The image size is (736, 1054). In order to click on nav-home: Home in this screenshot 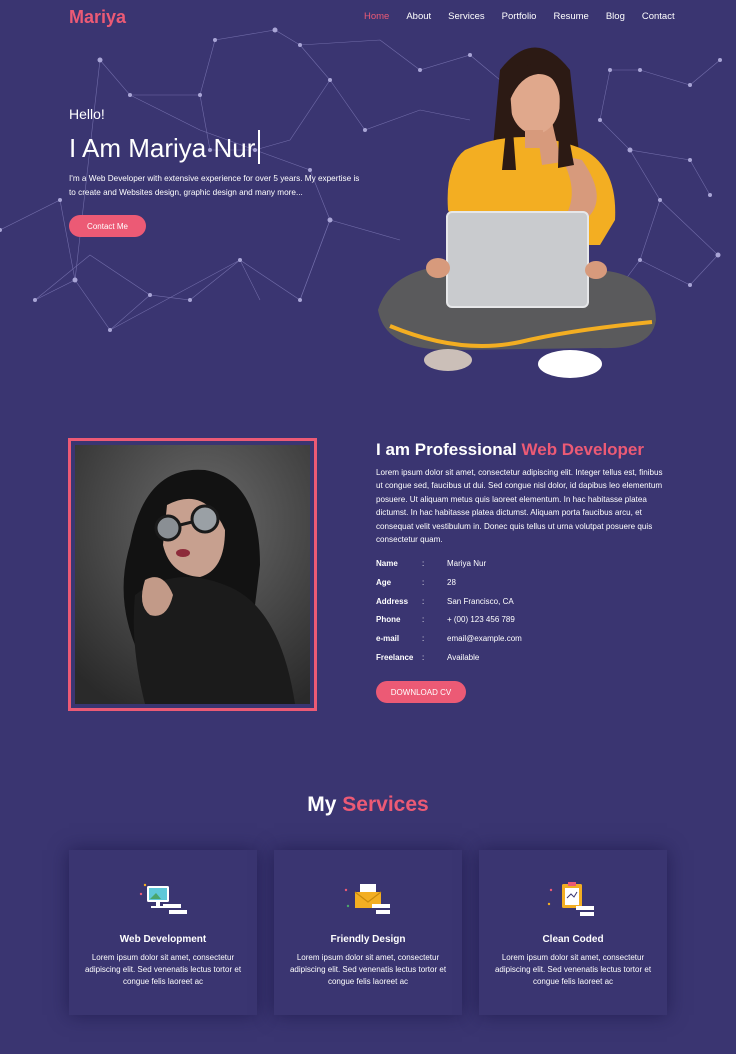, I will do `click(376, 16)`.